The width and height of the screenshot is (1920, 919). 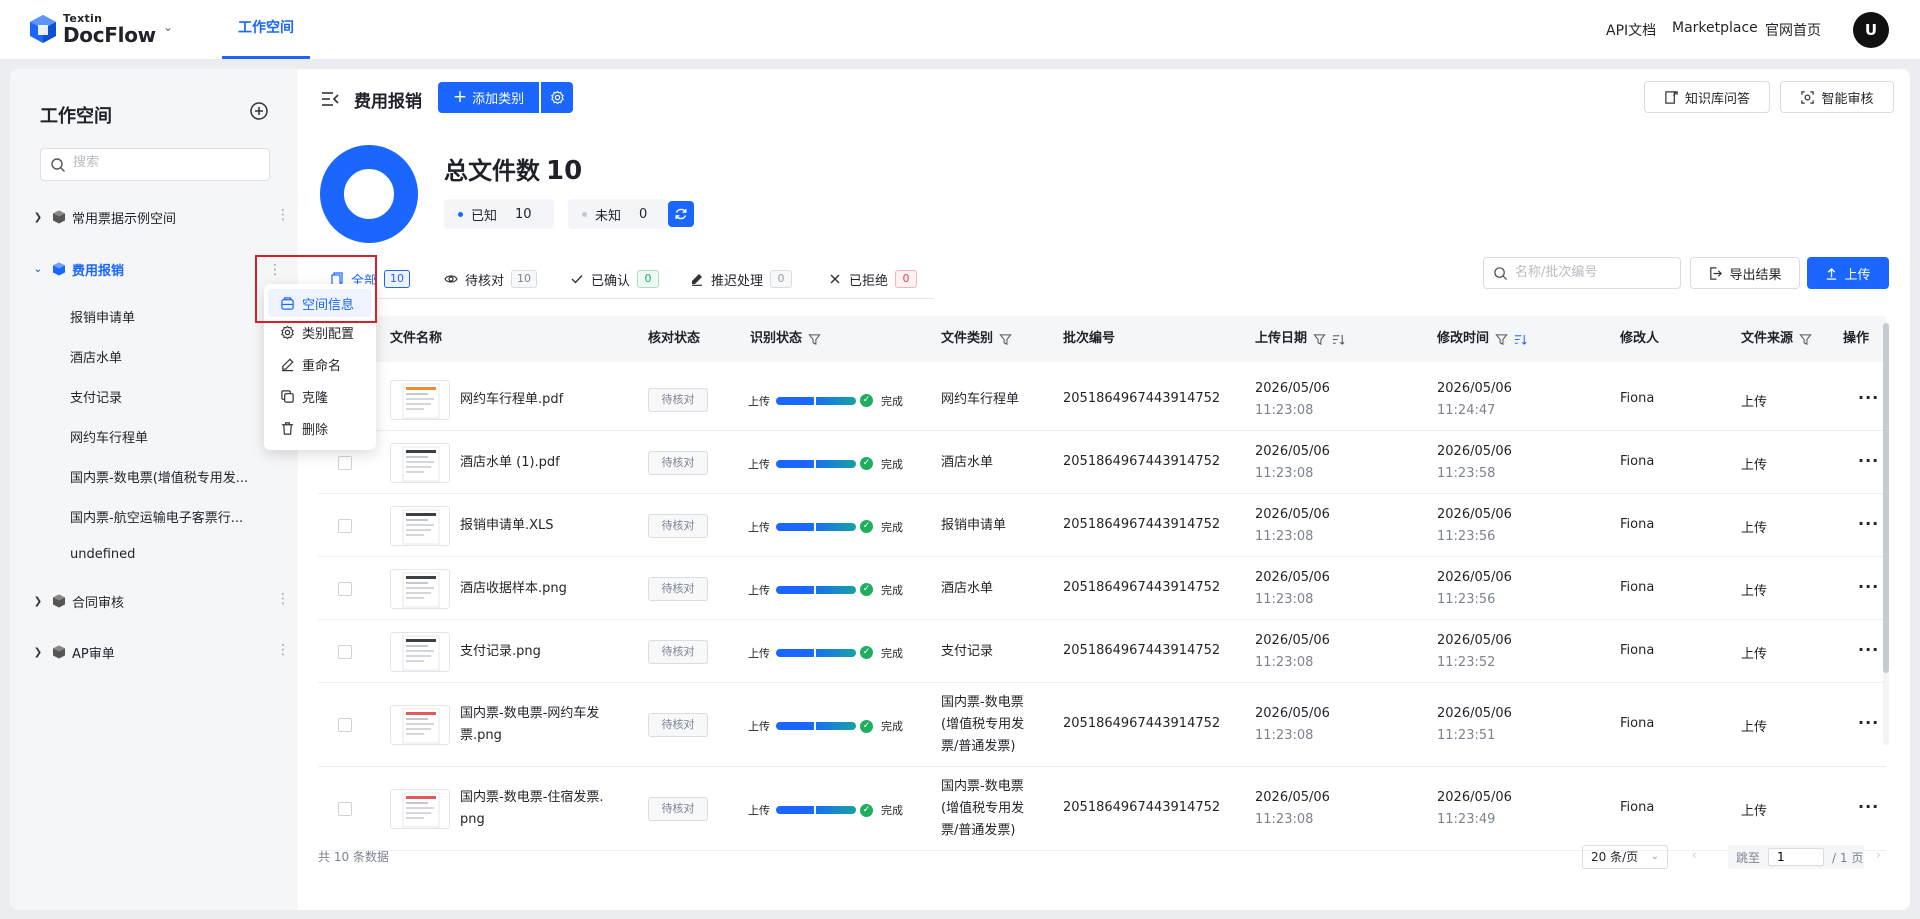 What do you see at coordinates (1482, 339) in the screenshot?
I see `col-modified-time: 修改时间` at bounding box center [1482, 339].